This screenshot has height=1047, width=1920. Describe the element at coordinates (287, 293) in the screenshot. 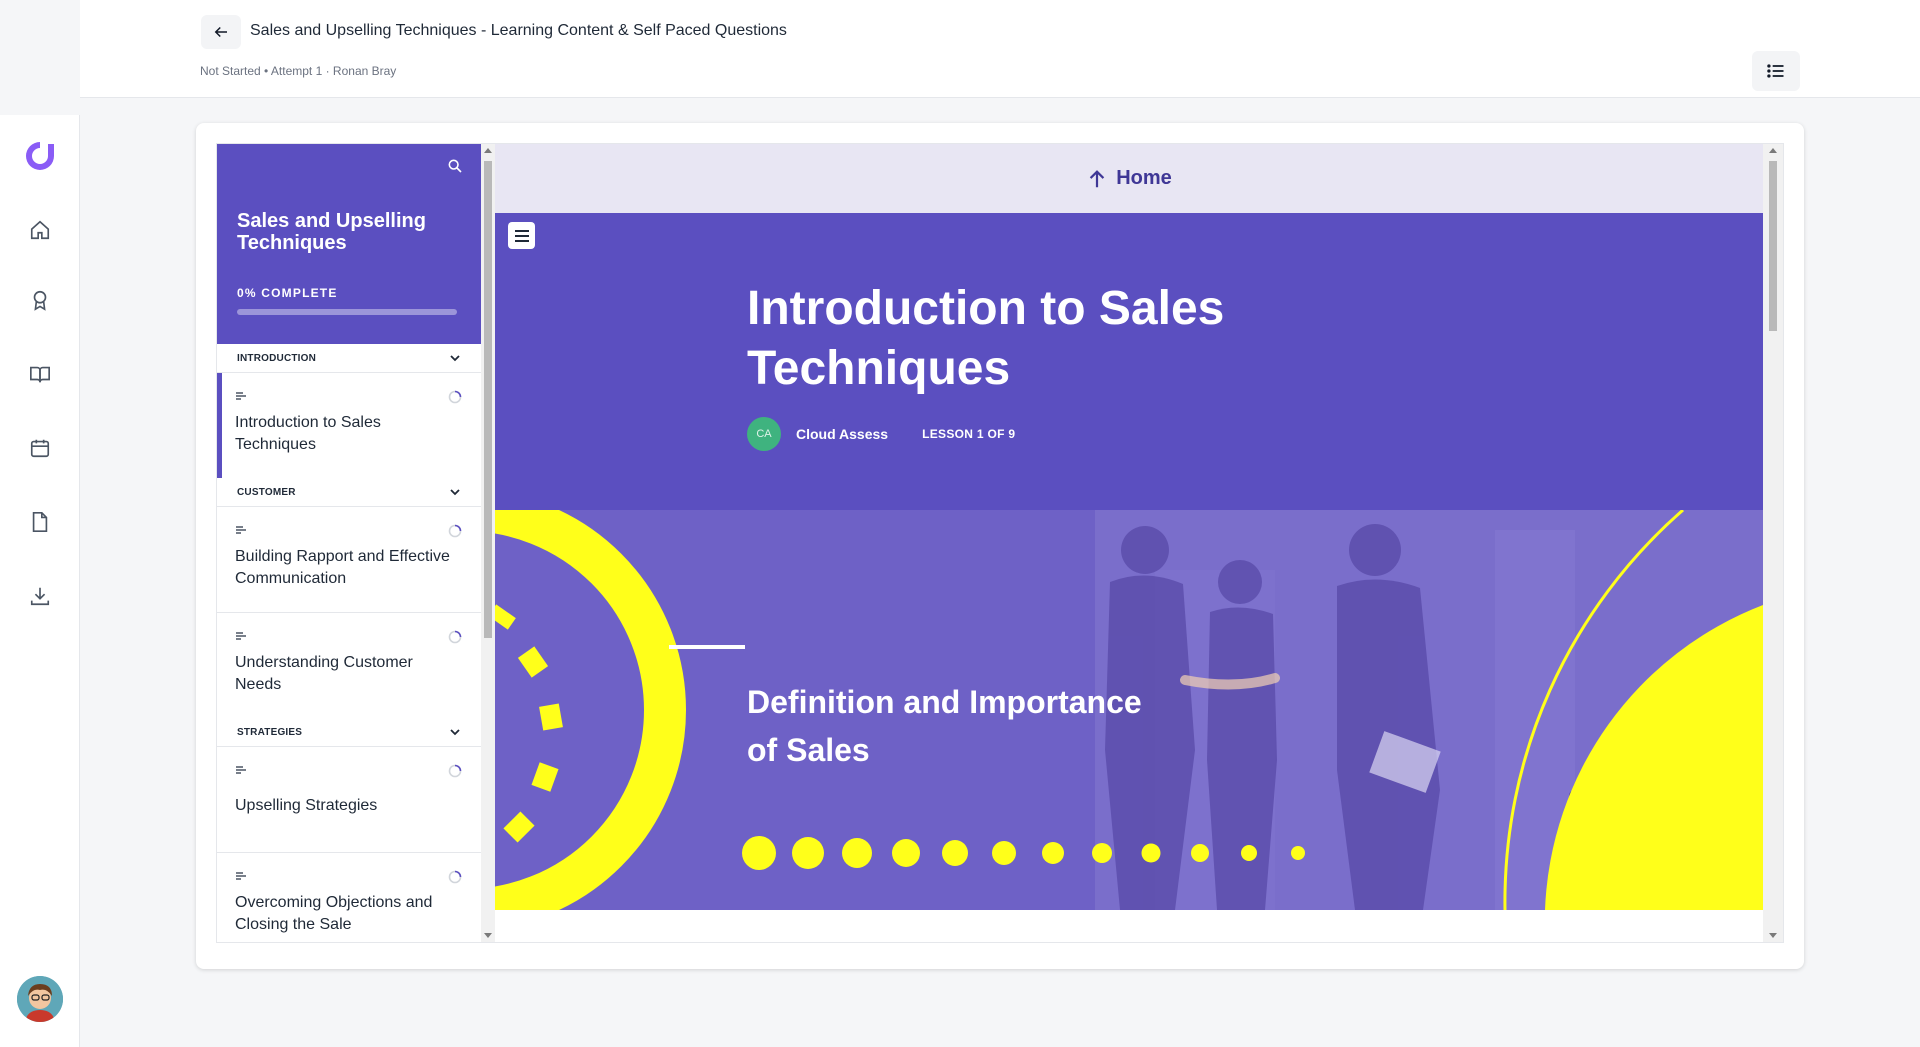

I see `progress-label: 0% COMPLETE` at that location.